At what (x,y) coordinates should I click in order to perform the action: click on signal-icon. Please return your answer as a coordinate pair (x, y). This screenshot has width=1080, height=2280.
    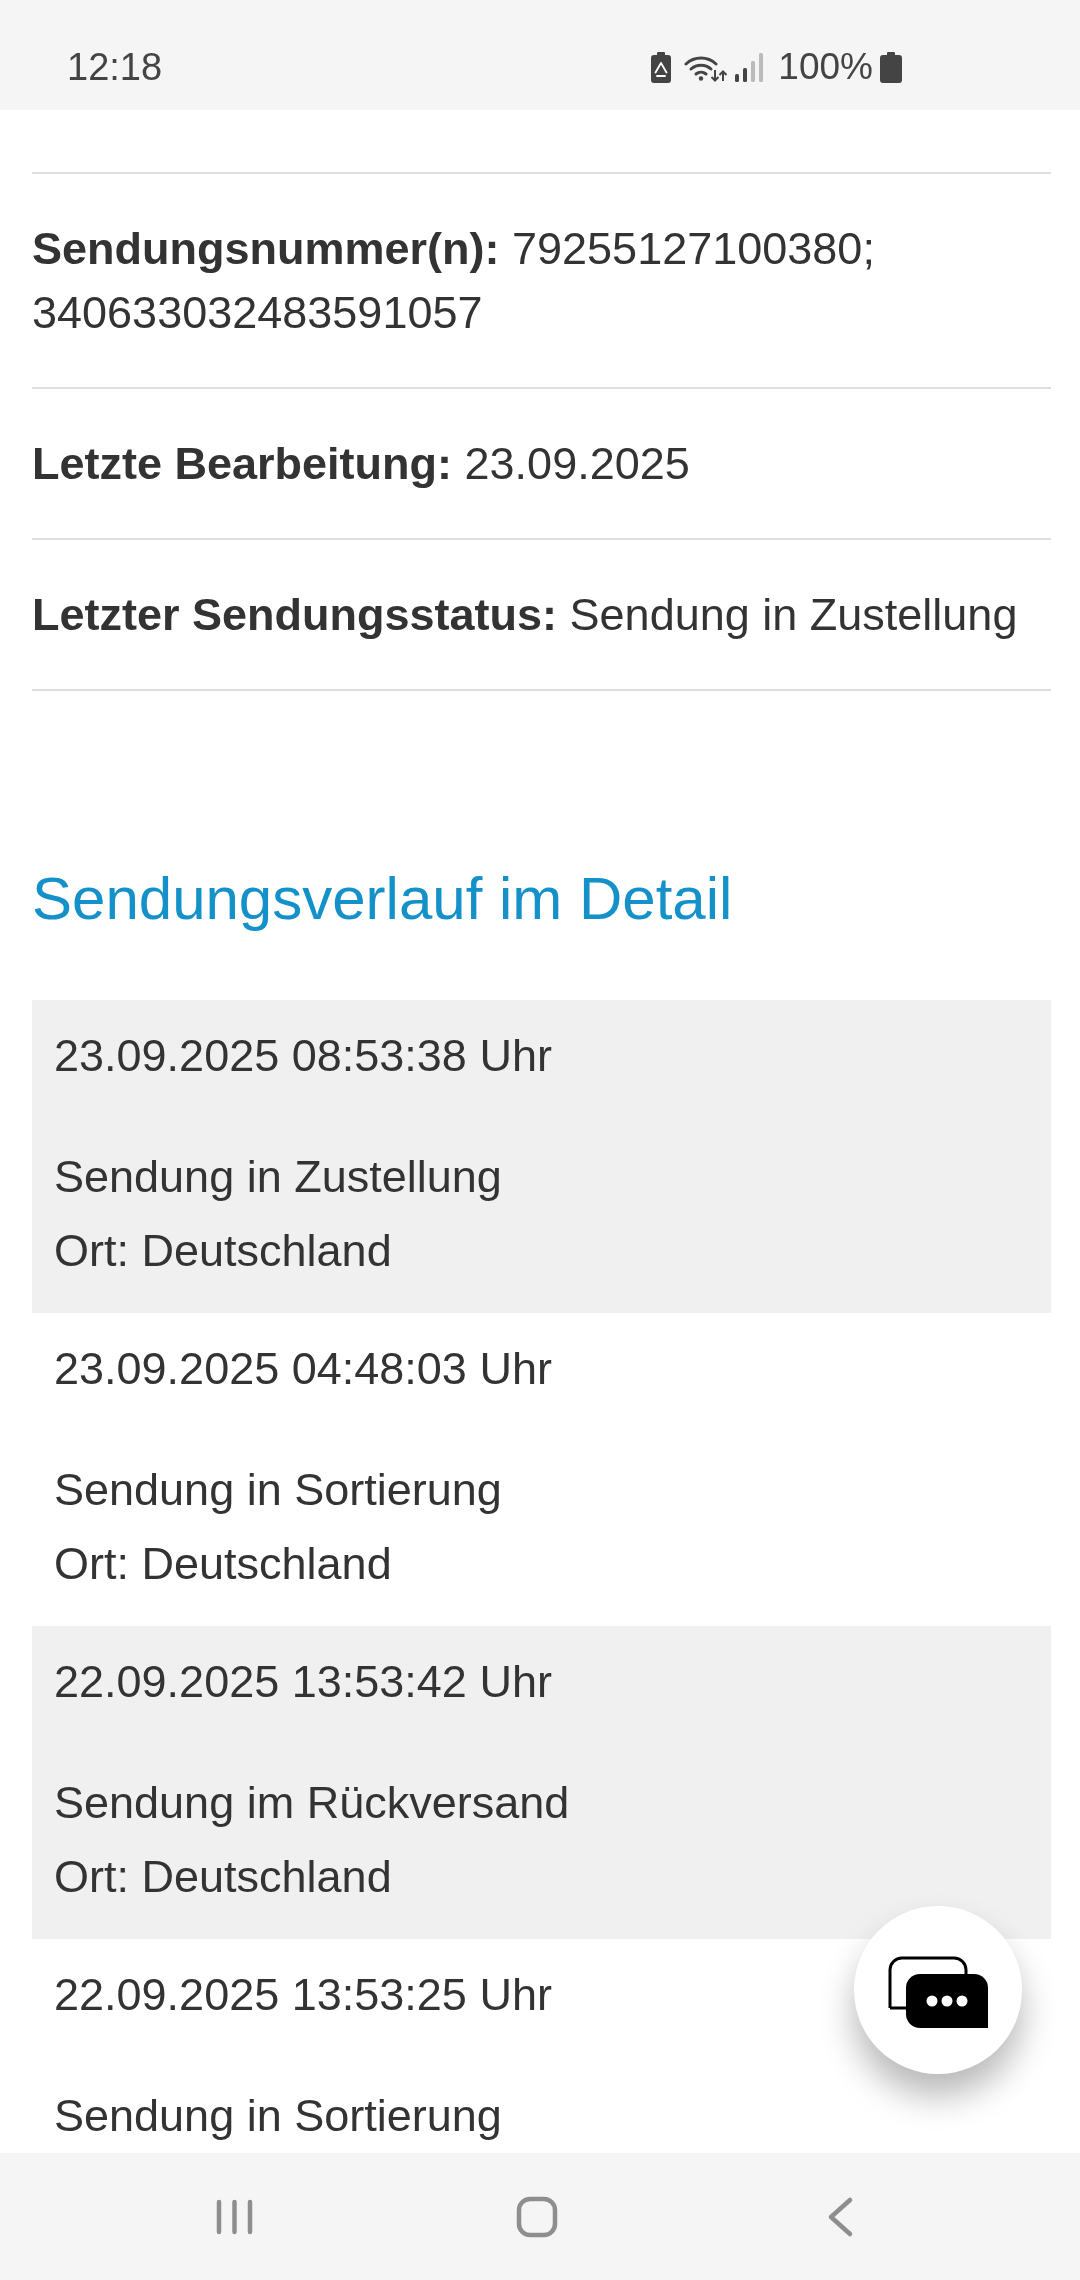
    Looking at the image, I should click on (749, 67).